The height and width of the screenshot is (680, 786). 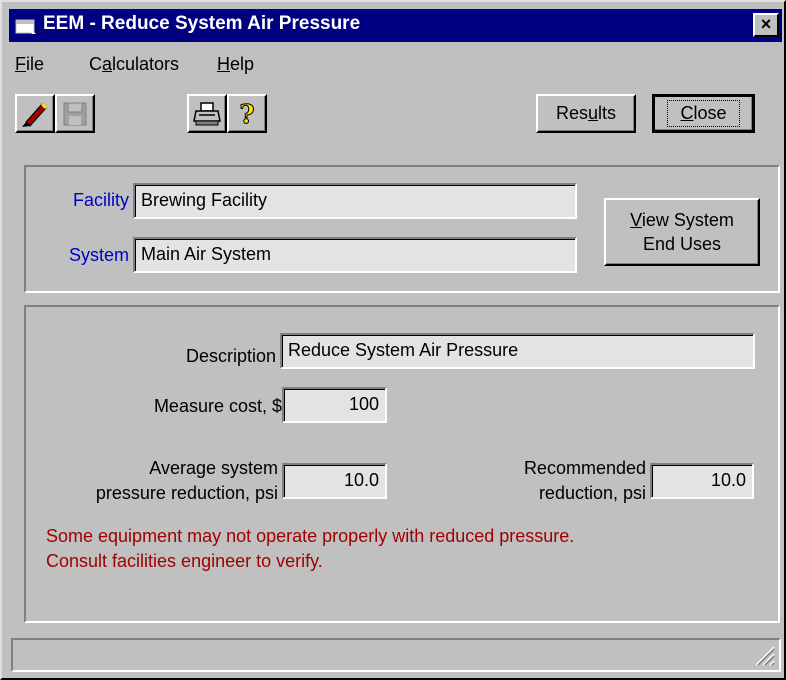 I want to click on help-question-icon: ?, so click(x=247, y=114).